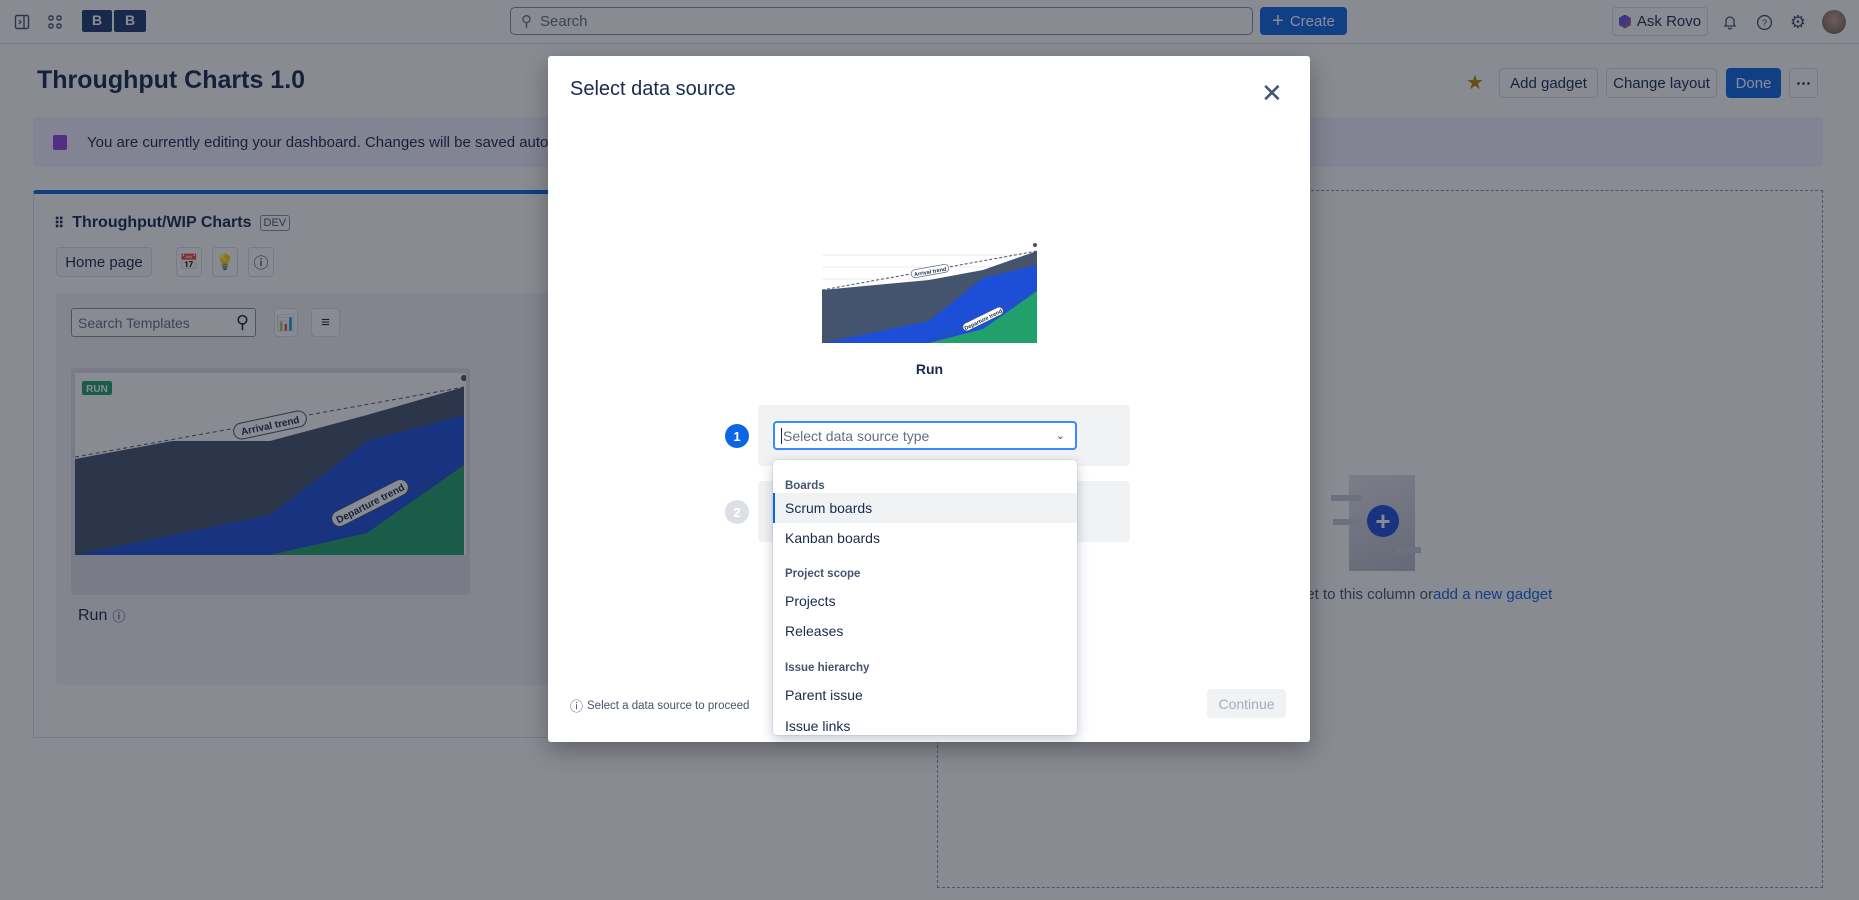 The height and width of the screenshot is (900, 1859). Describe the element at coordinates (577, 706) in the screenshot. I see `info-icon: ⓘ` at that location.